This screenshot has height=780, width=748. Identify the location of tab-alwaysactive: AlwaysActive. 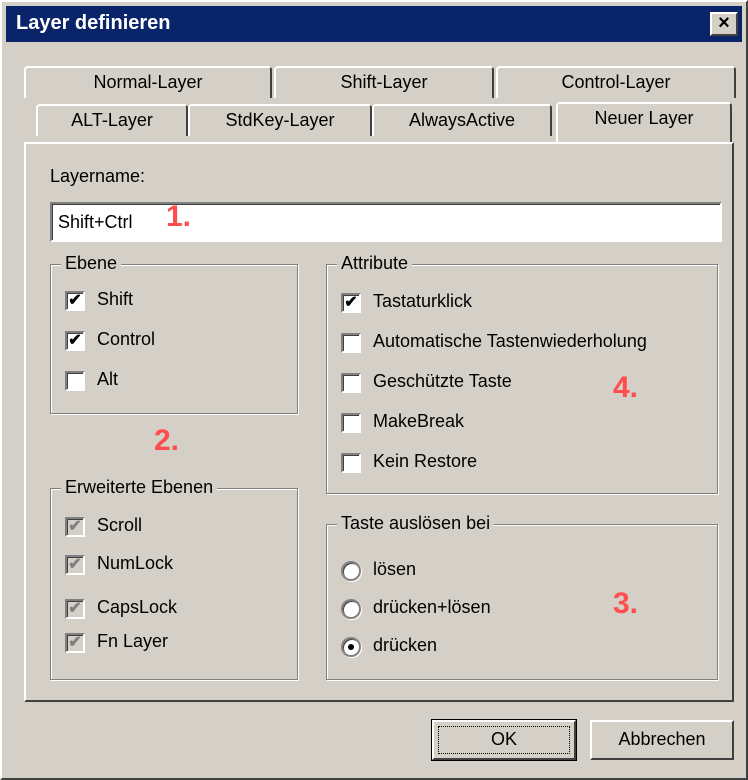
(462, 120).